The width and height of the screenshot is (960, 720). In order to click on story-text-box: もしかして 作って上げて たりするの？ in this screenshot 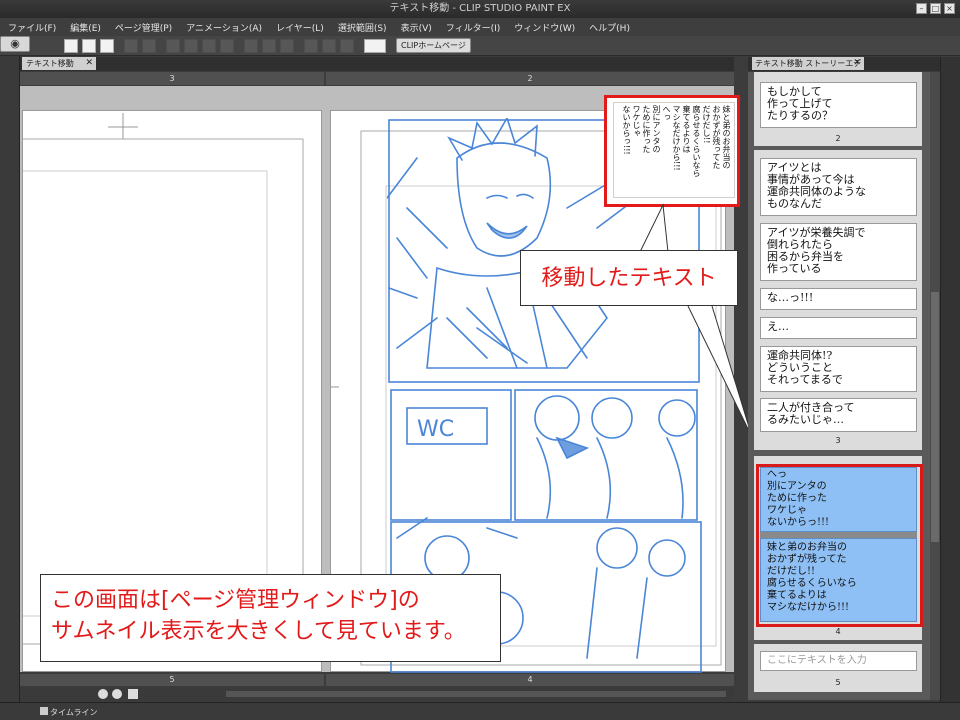, I will do `click(838, 105)`.